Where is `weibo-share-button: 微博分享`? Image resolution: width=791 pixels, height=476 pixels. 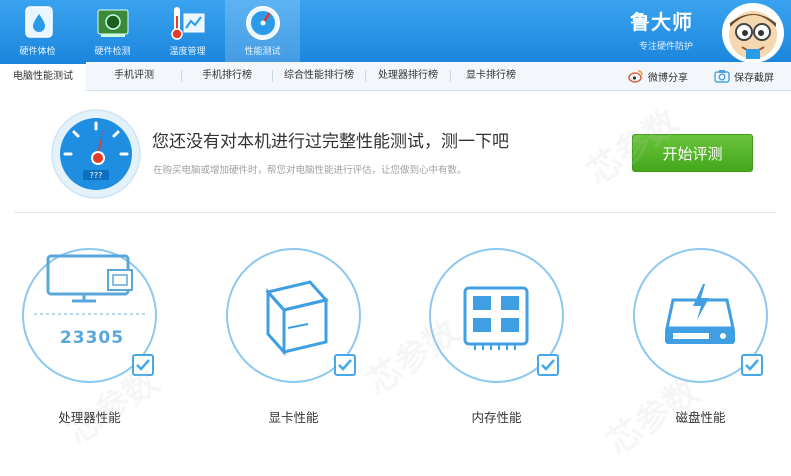
weibo-share-button: 微博分享 is located at coordinates (658, 76).